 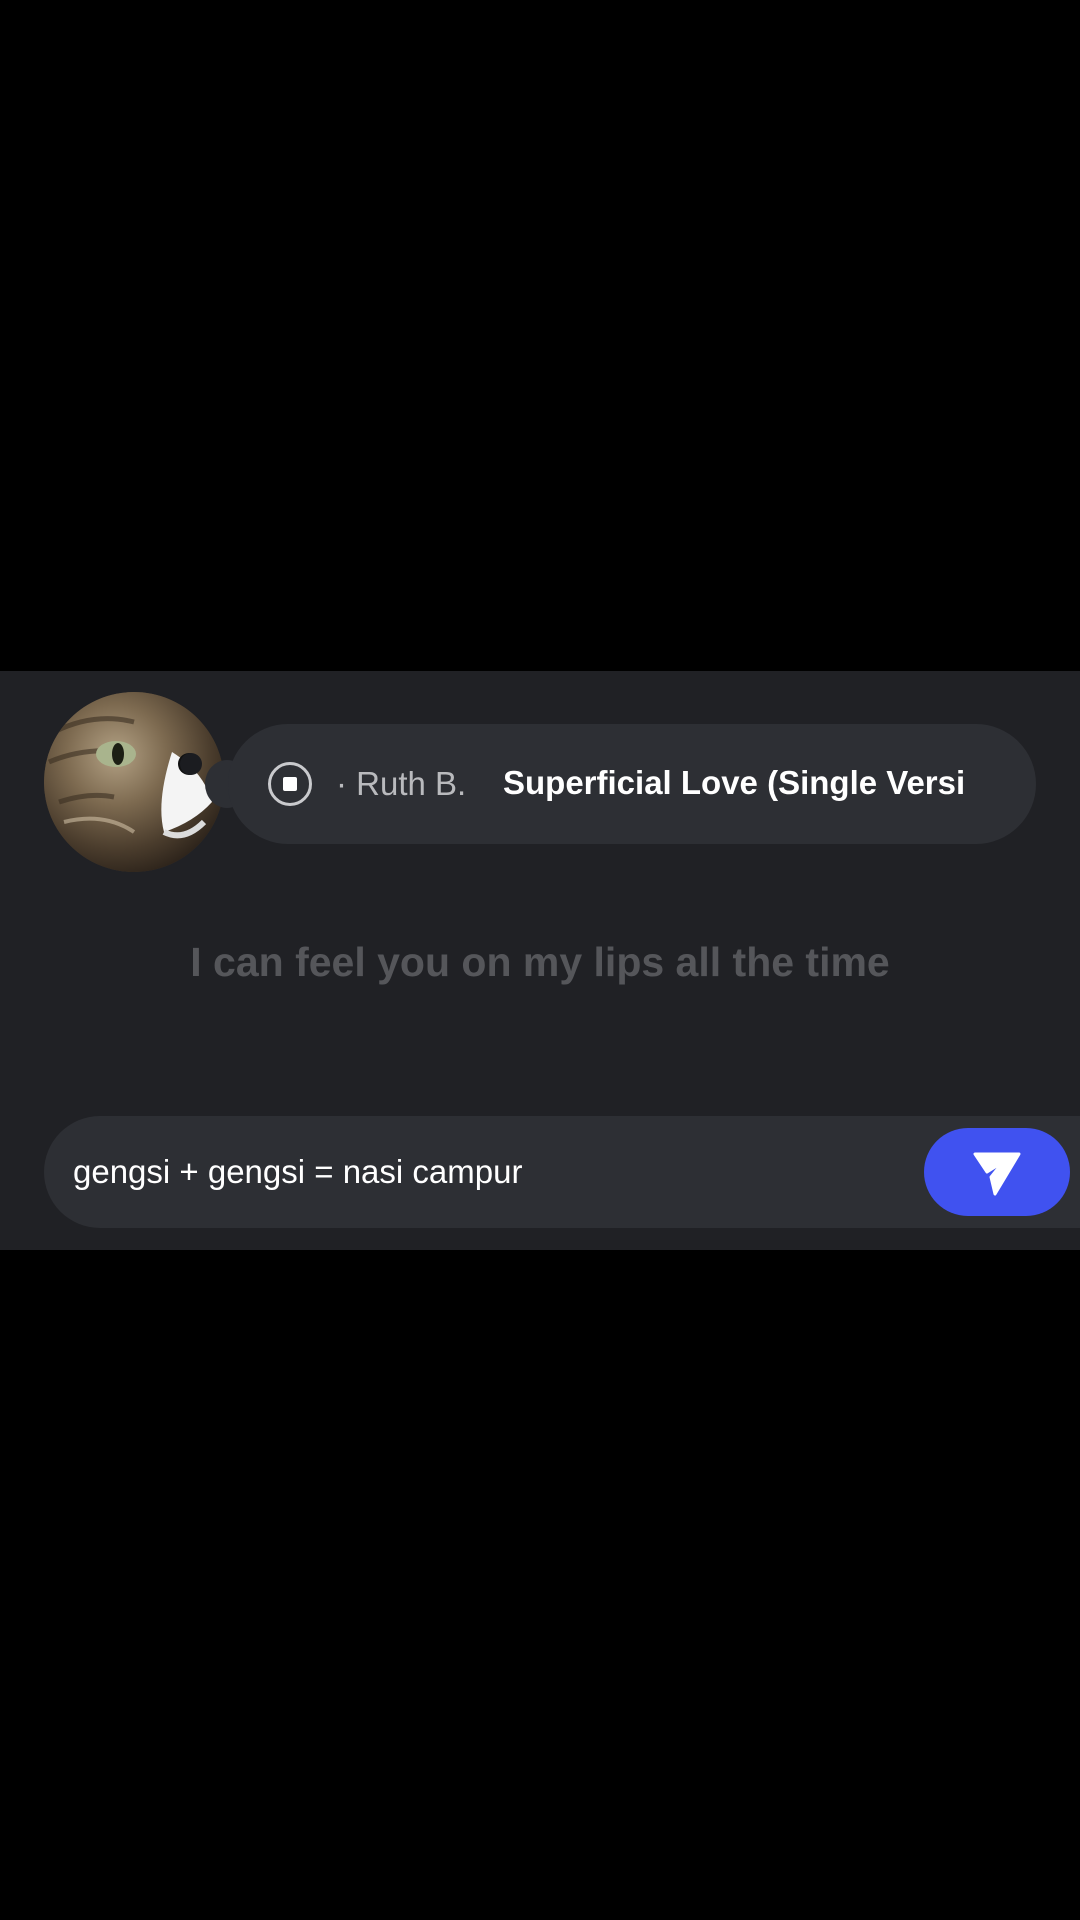 I want to click on send-button, so click(x=997, y=1172).